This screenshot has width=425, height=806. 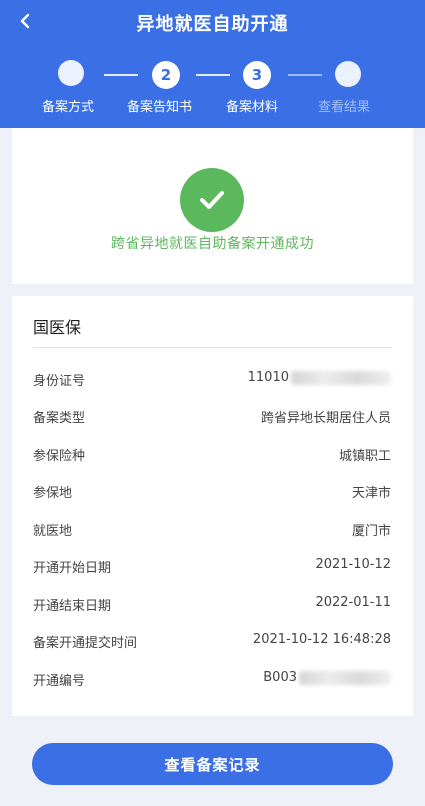 What do you see at coordinates (252, 107) in the screenshot?
I see `step-label-materials: 备案材料` at bounding box center [252, 107].